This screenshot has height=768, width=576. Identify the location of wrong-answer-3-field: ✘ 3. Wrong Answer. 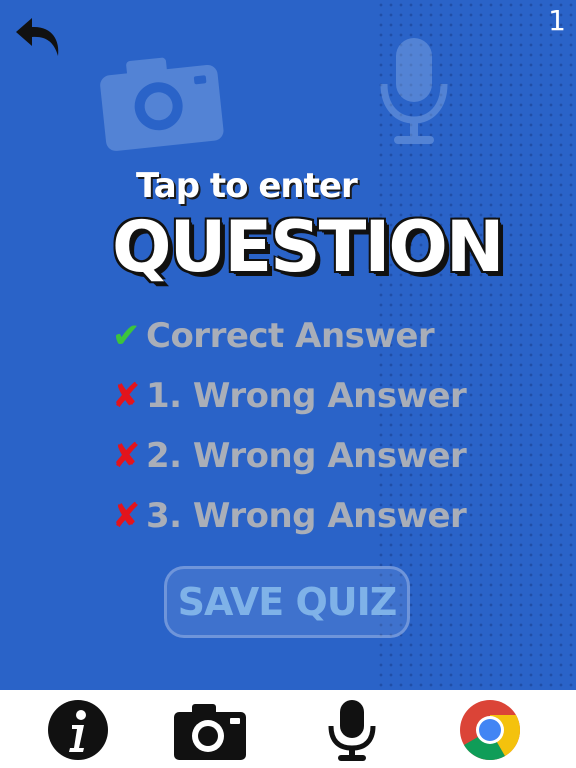
(289, 516).